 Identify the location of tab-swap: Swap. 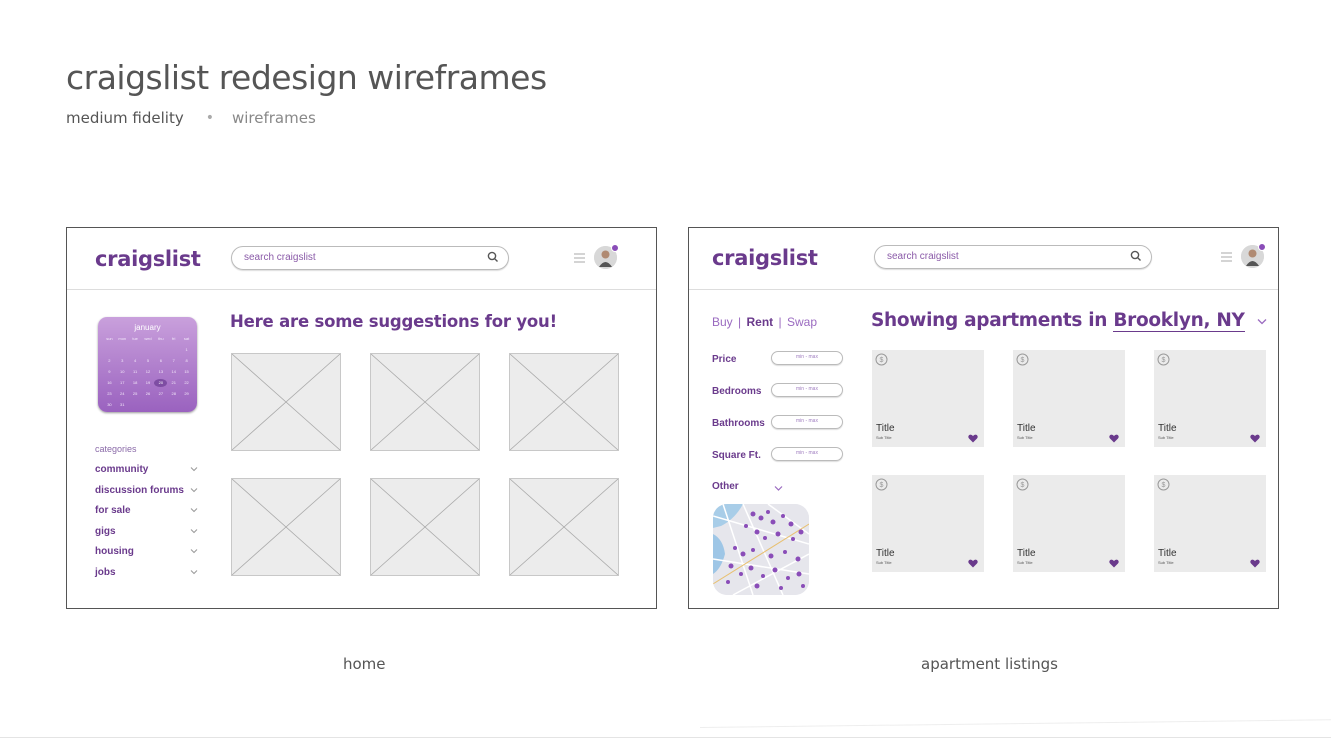
(802, 322).